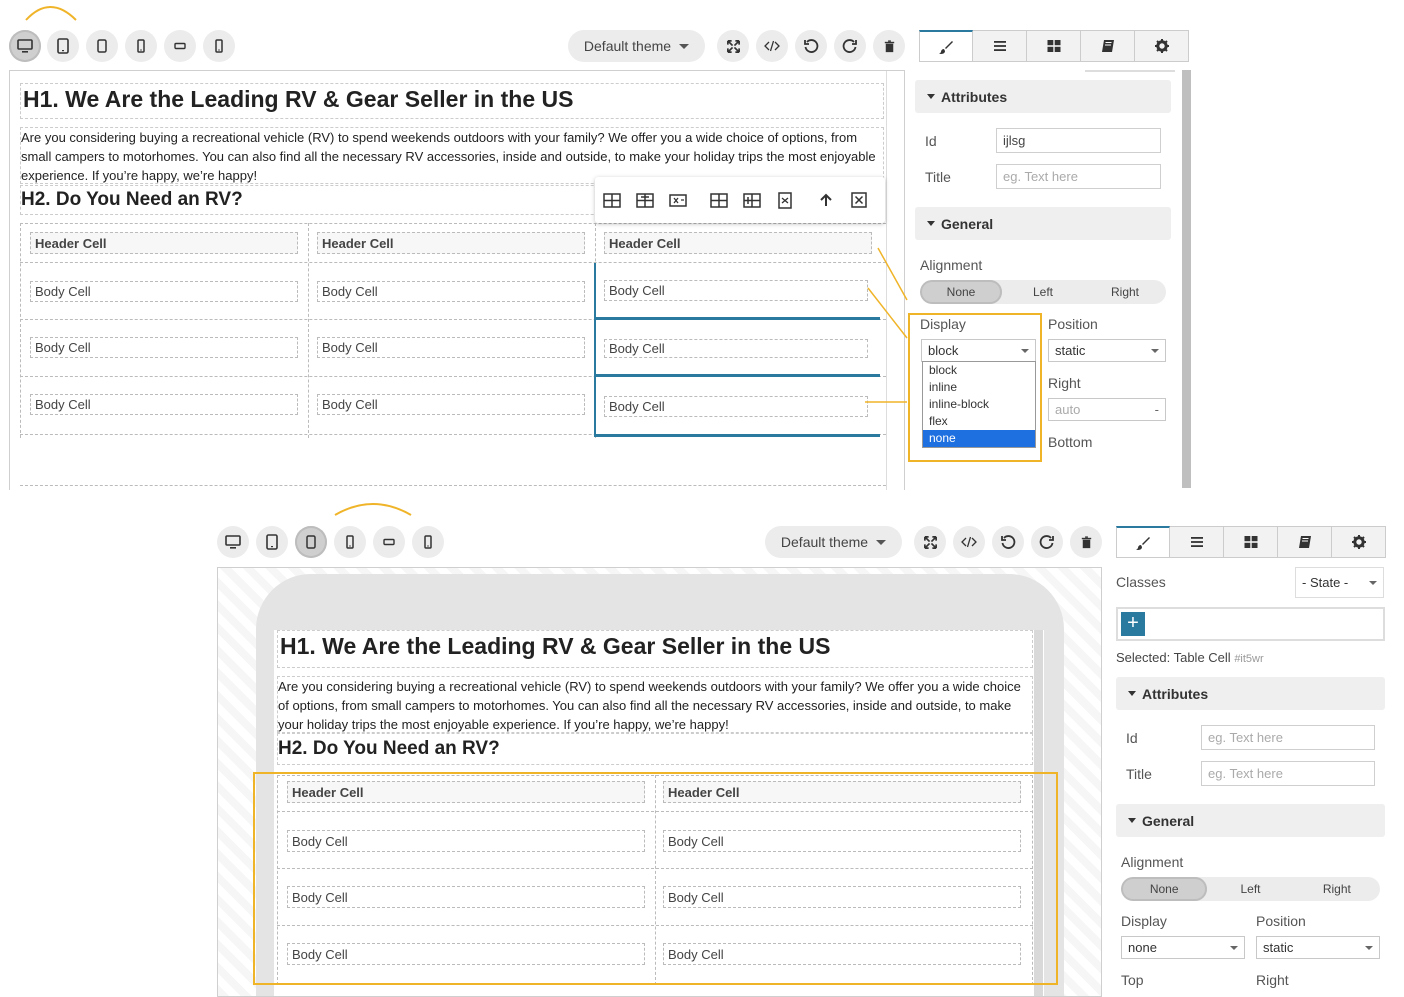 The width and height of the screenshot is (1404, 997). What do you see at coordinates (1288, 737) in the screenshot?
I see `id-field: eg. Text here` at bounding box center [1288, 737].